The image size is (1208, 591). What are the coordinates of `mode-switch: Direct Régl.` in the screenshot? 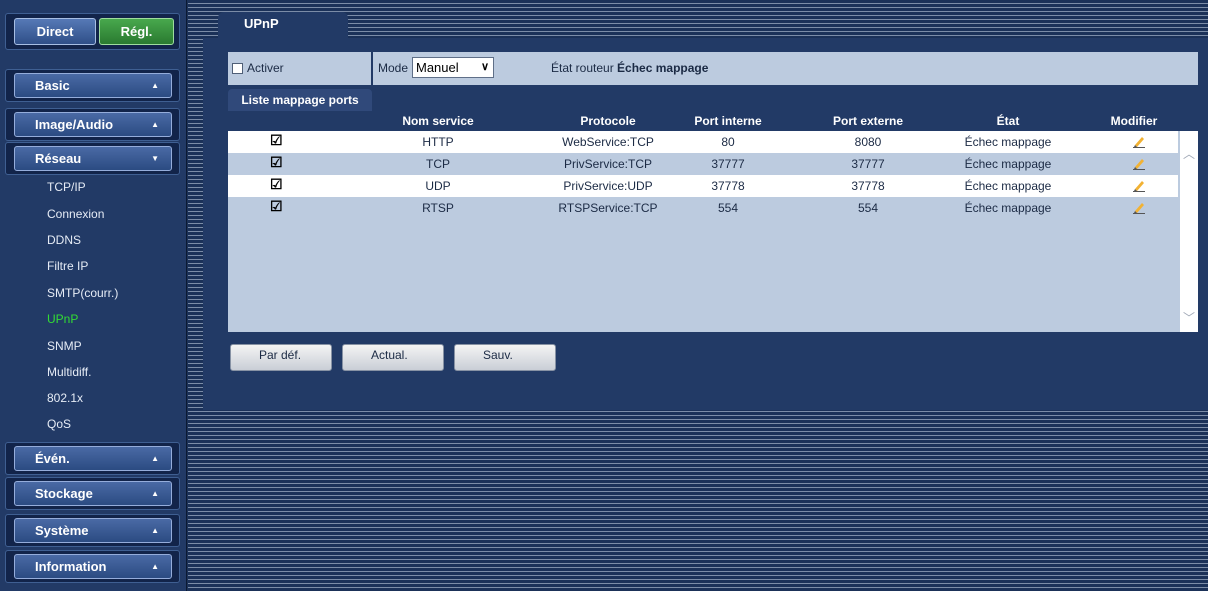 It's located at (92, 31).